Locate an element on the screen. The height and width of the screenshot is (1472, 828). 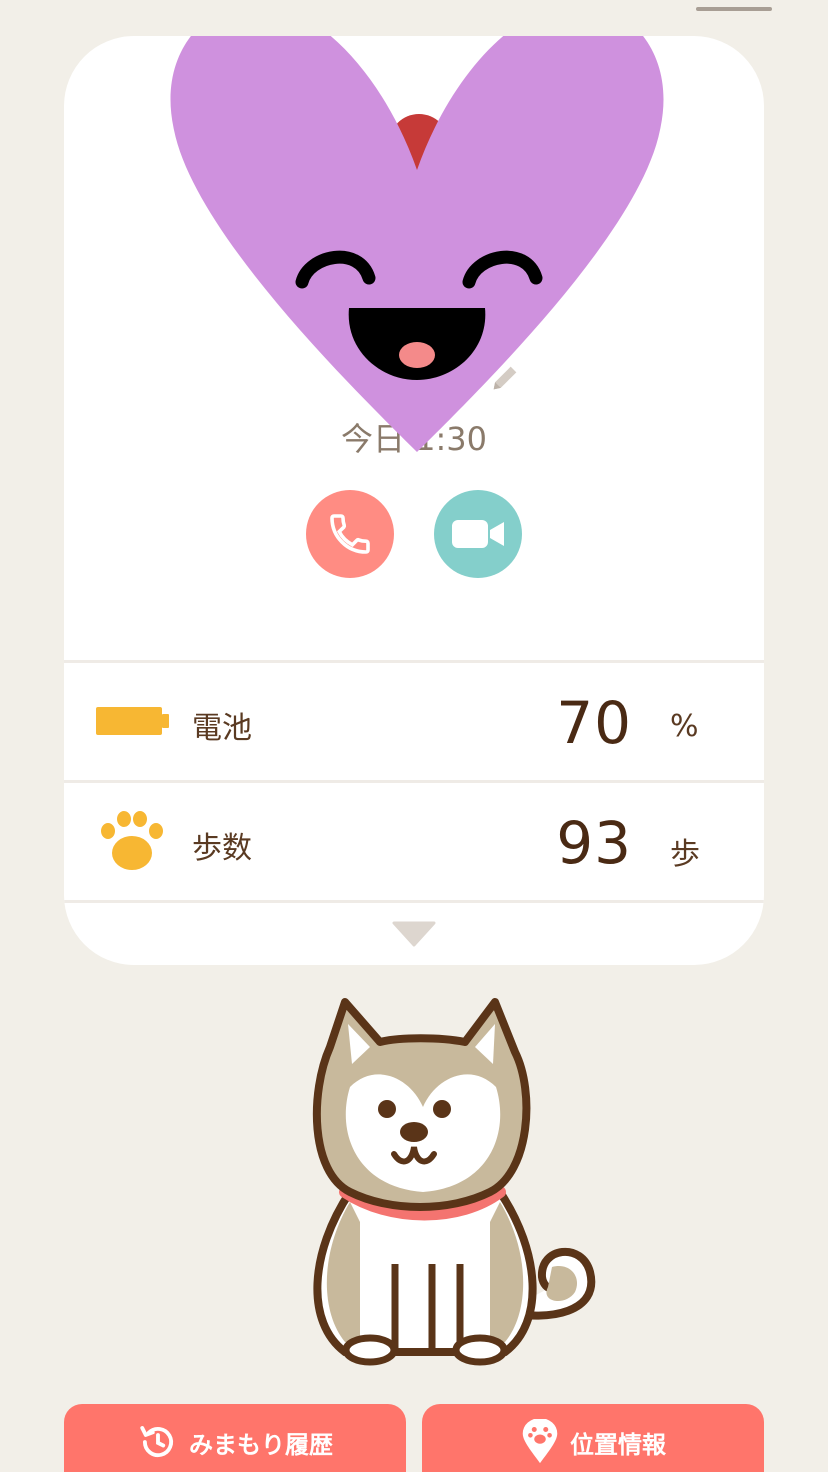
location-label: 位置情報 is located at coordinates (618, 1444).